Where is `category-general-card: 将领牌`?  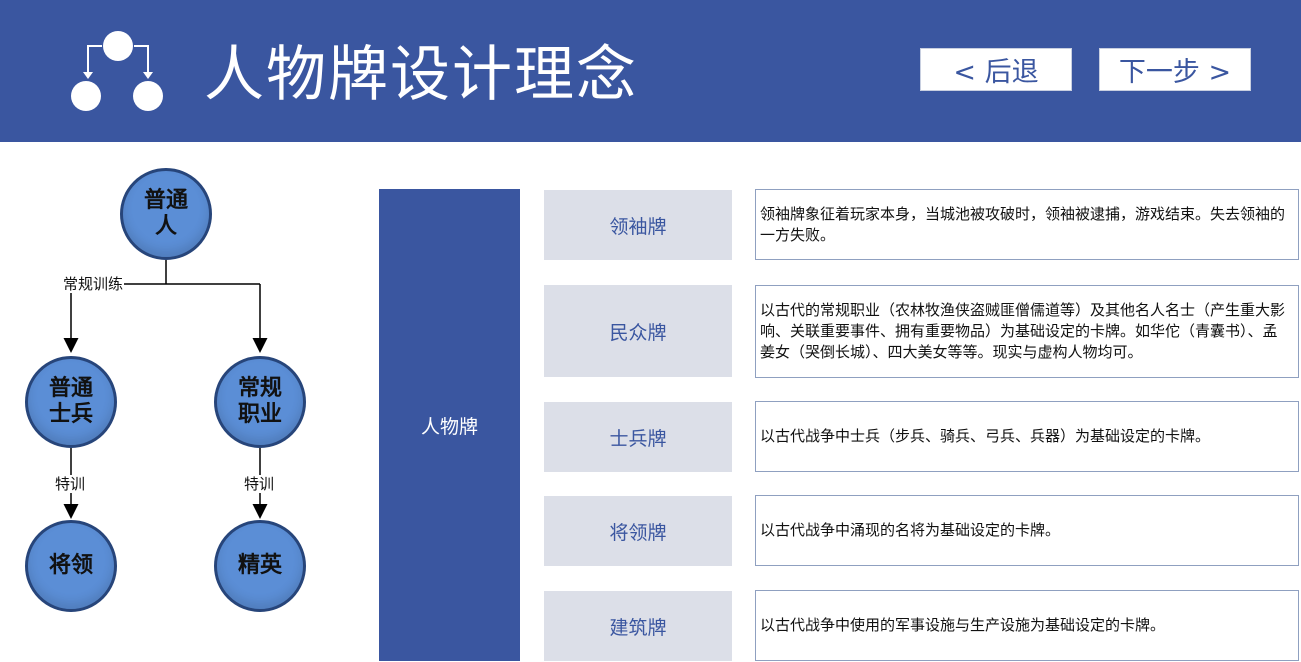 category-general-card: 将领牌 is located at coordinates (638, 531).